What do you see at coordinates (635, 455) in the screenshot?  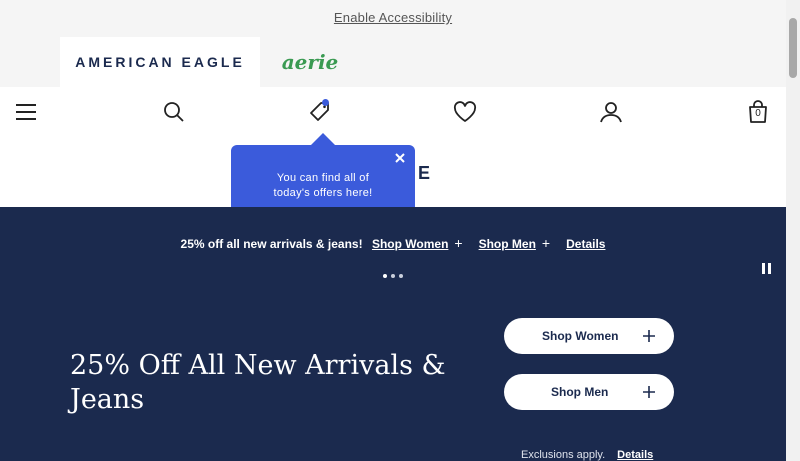 I see `exclusions-details-link: Details` at bounding box center [635, 455].